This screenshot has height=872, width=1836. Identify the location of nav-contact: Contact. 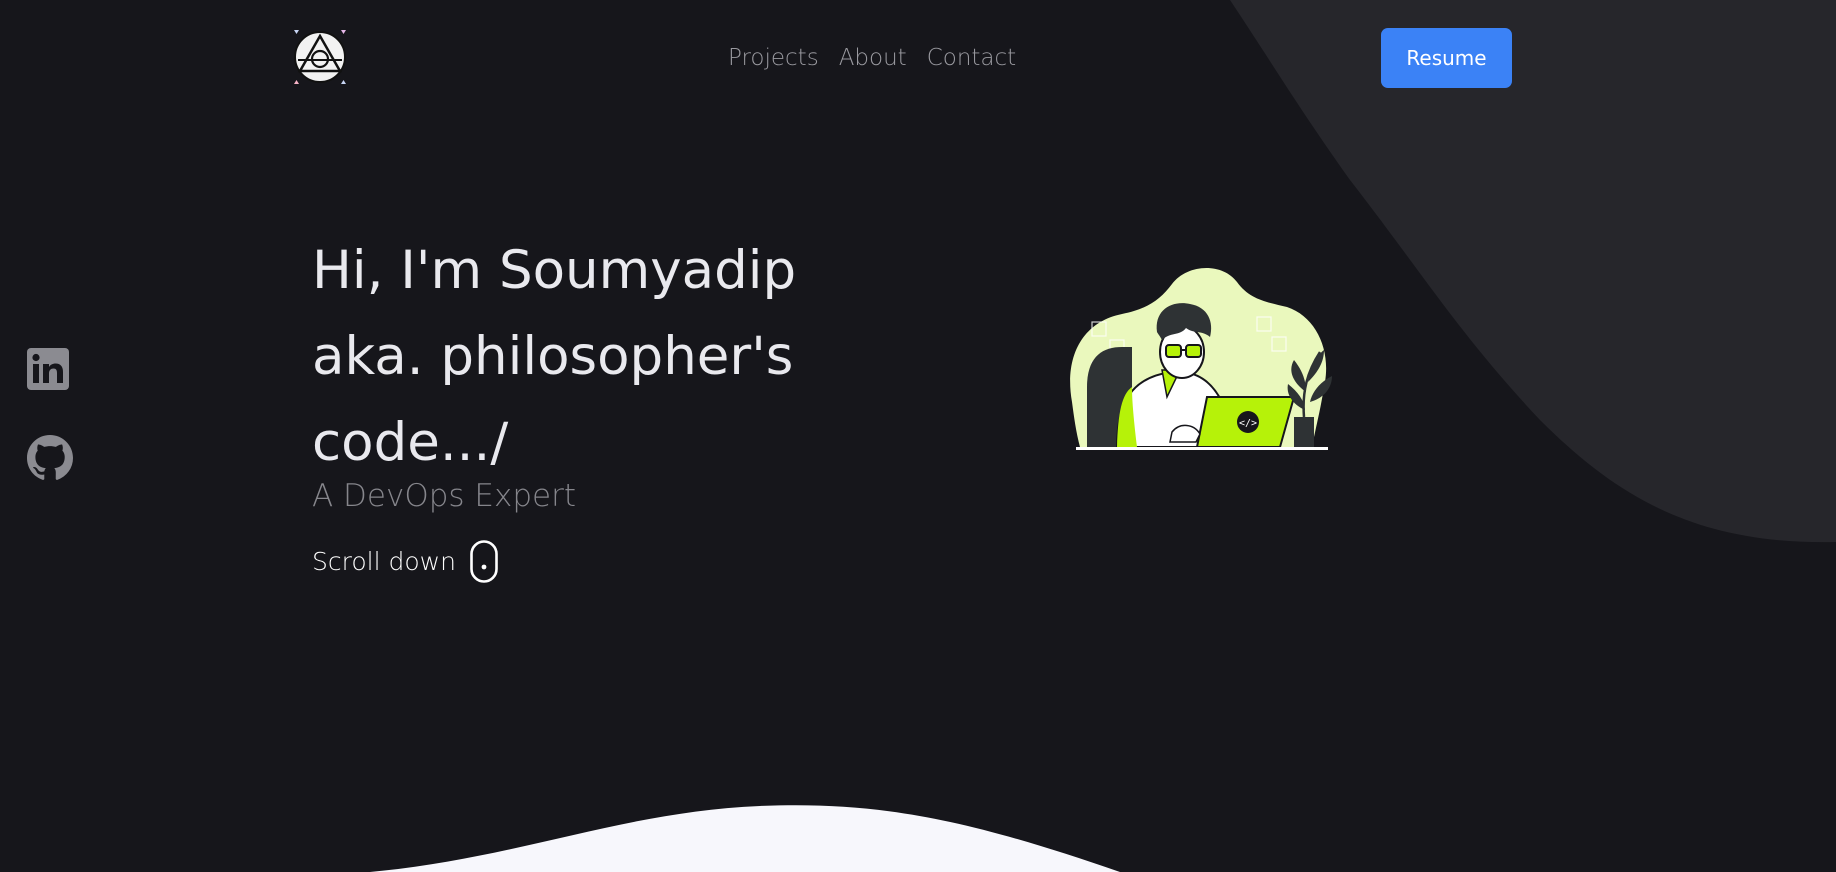
(971, 58).